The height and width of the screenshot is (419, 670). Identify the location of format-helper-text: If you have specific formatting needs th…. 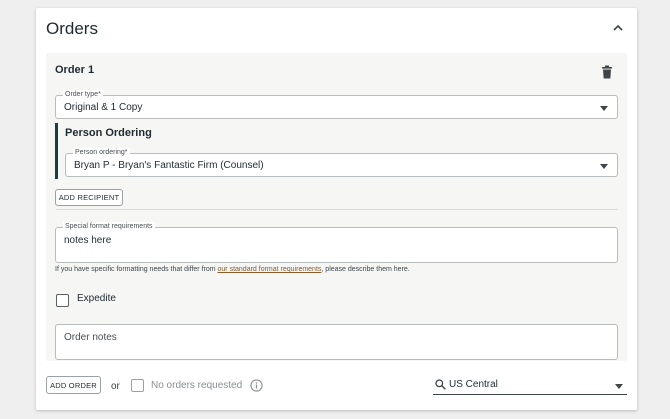
(232, 269).